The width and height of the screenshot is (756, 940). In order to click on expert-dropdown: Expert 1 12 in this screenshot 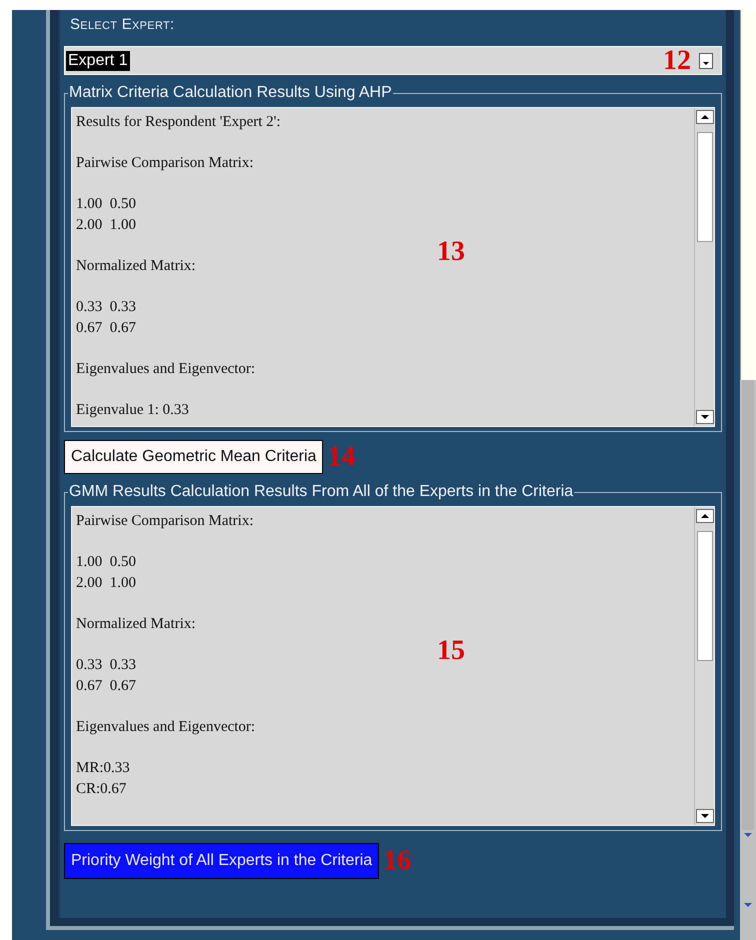, I will do `click(393, 60)`.